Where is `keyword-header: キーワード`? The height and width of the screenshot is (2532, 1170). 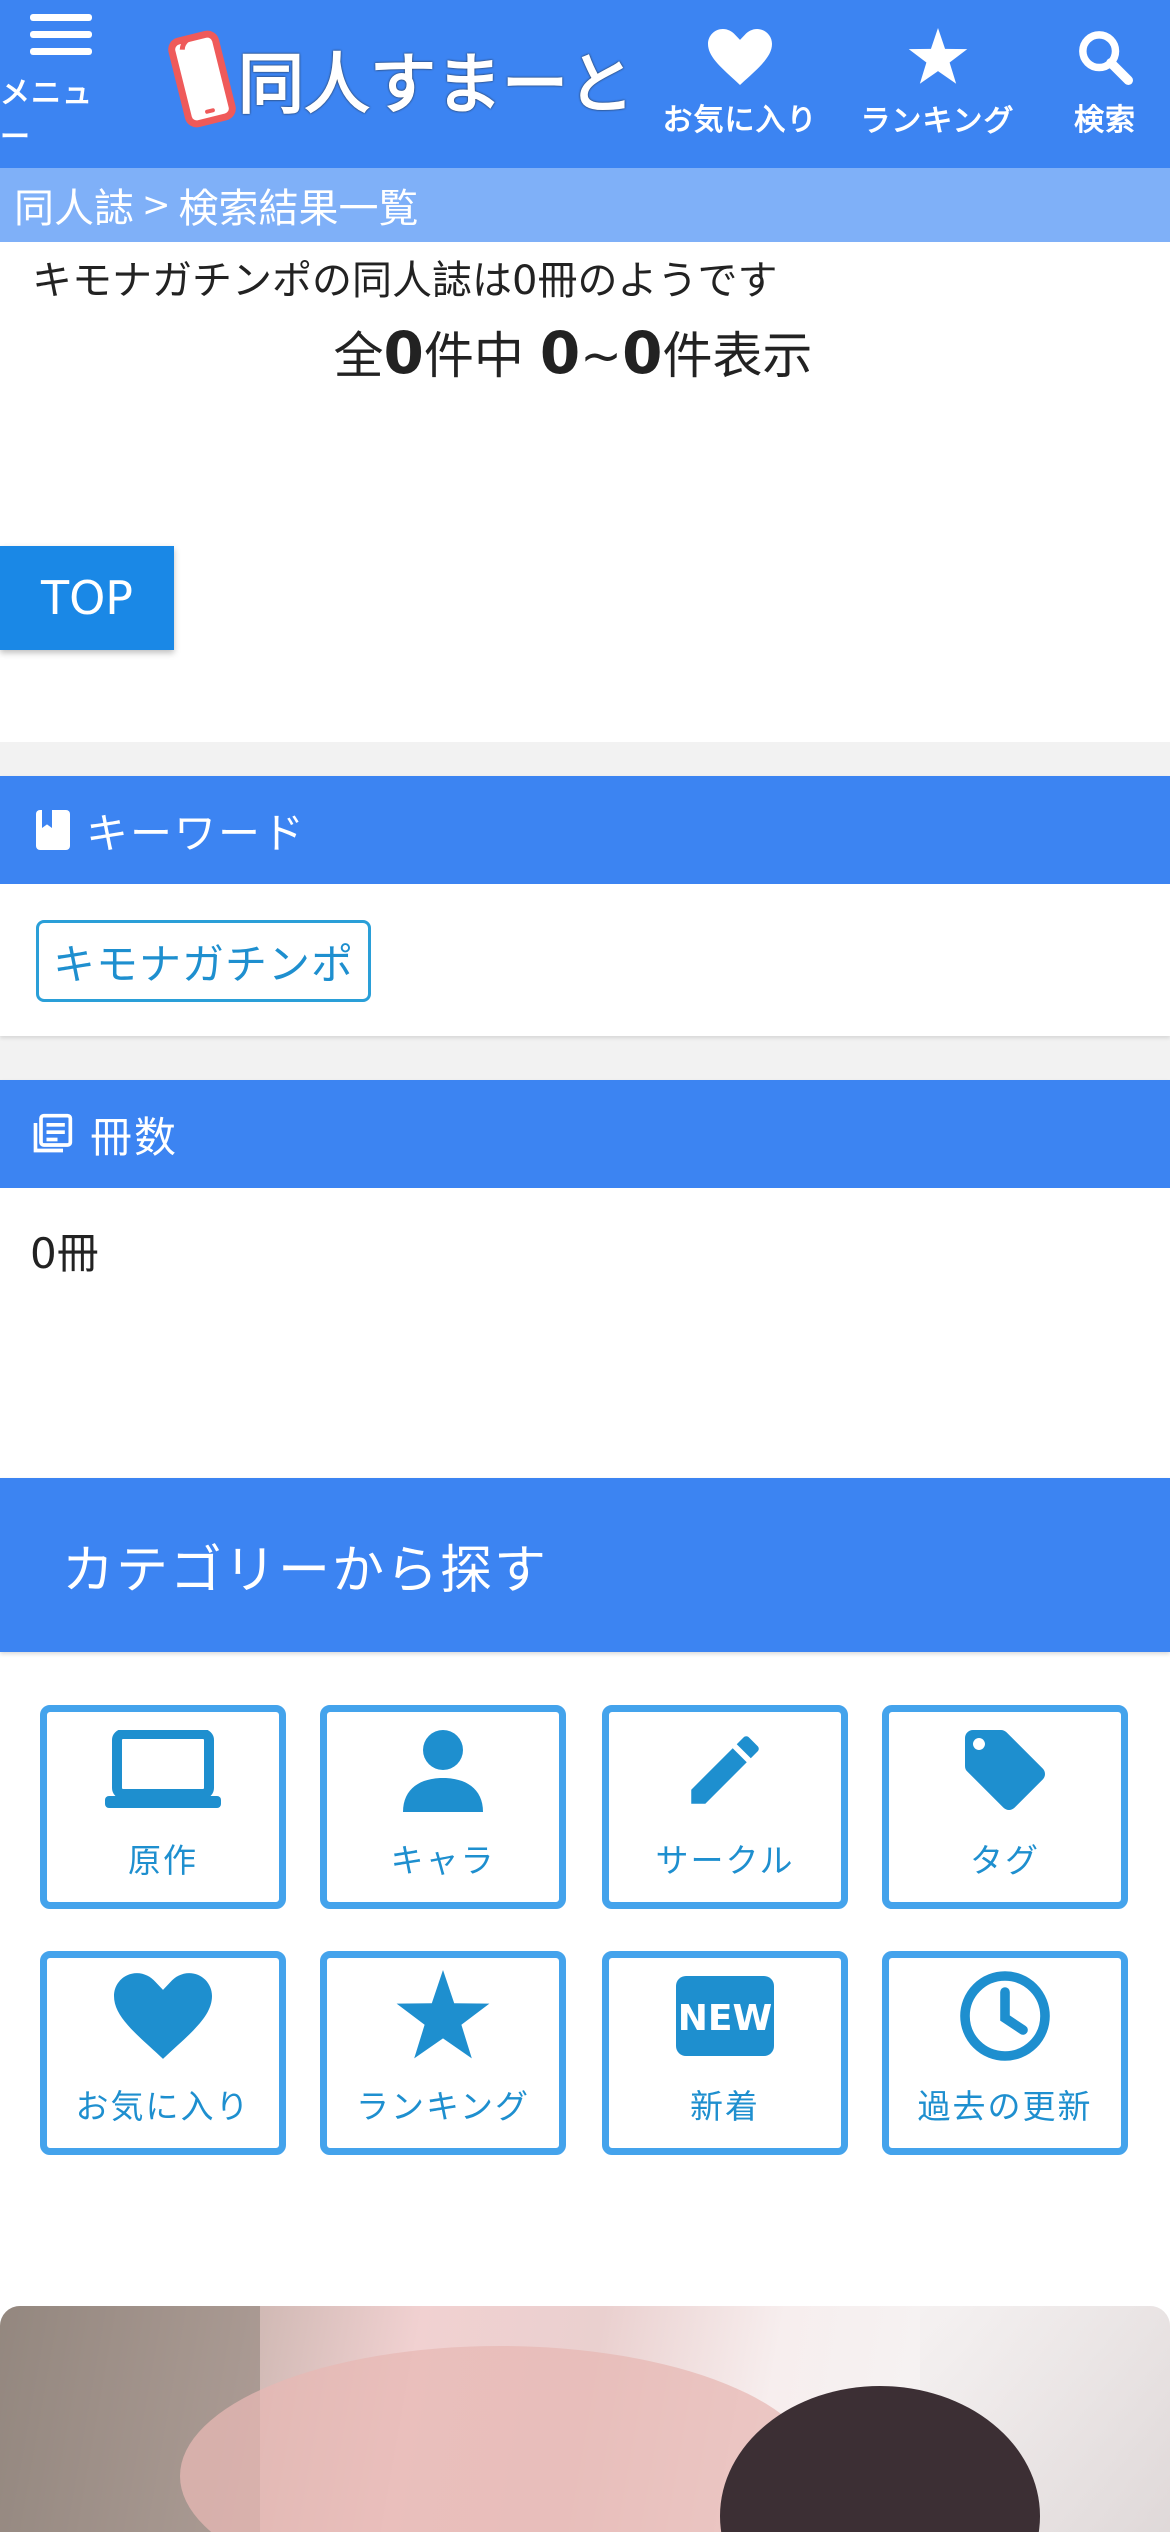
keyword-header: キーワード is located at coordinates (585, 830).